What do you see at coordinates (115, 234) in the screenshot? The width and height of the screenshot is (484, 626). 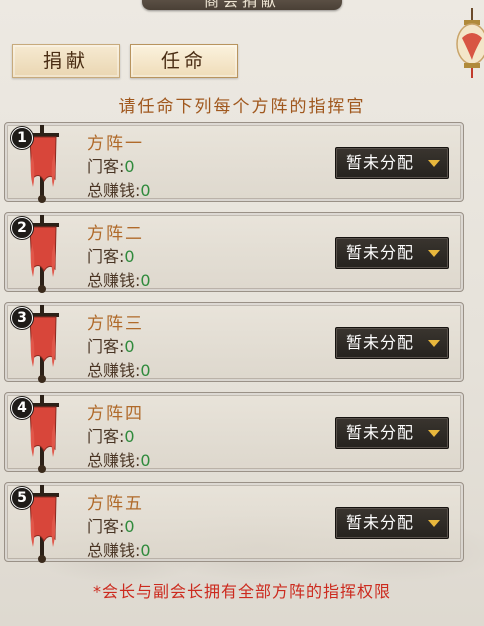 I see `formation-name: 方阵二` at bounding box center [115, 234].